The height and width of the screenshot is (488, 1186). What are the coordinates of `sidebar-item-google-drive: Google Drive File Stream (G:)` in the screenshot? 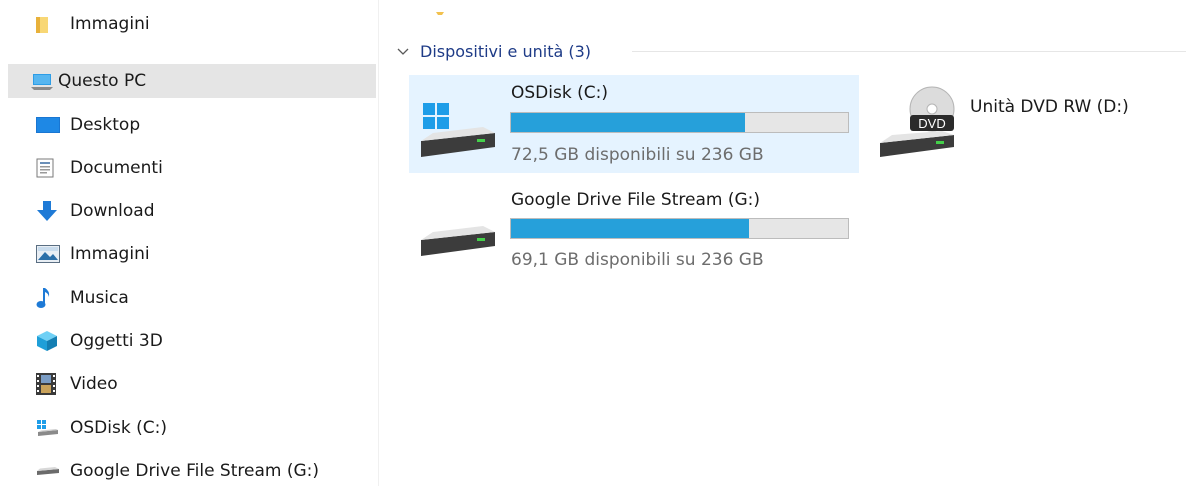 It's located at (192, 471).